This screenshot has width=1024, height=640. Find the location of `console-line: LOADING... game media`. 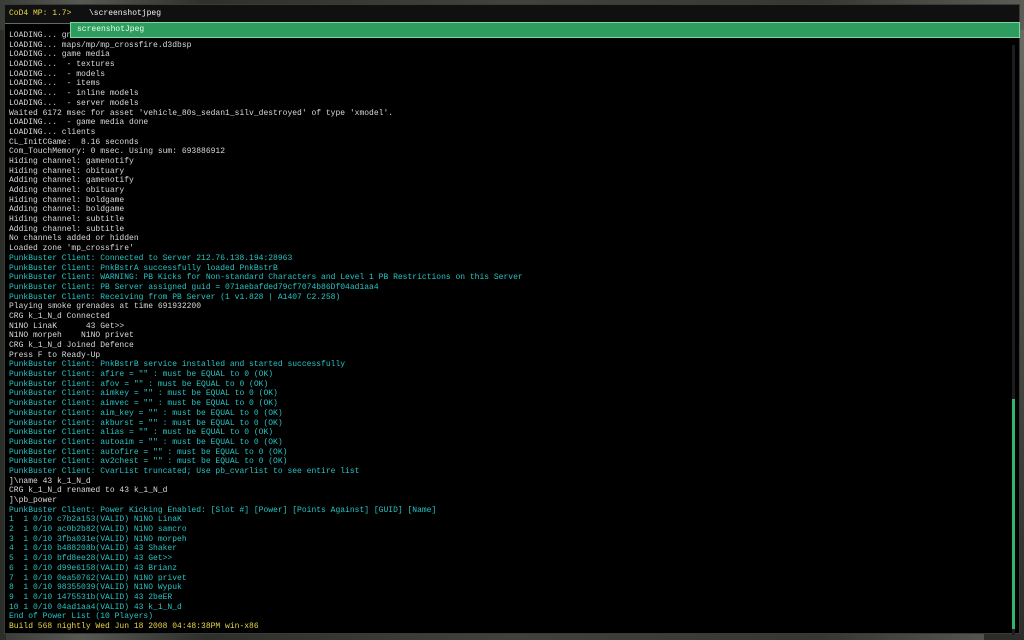

console-line: LOADING... game media is located at coordinates (59, 55).